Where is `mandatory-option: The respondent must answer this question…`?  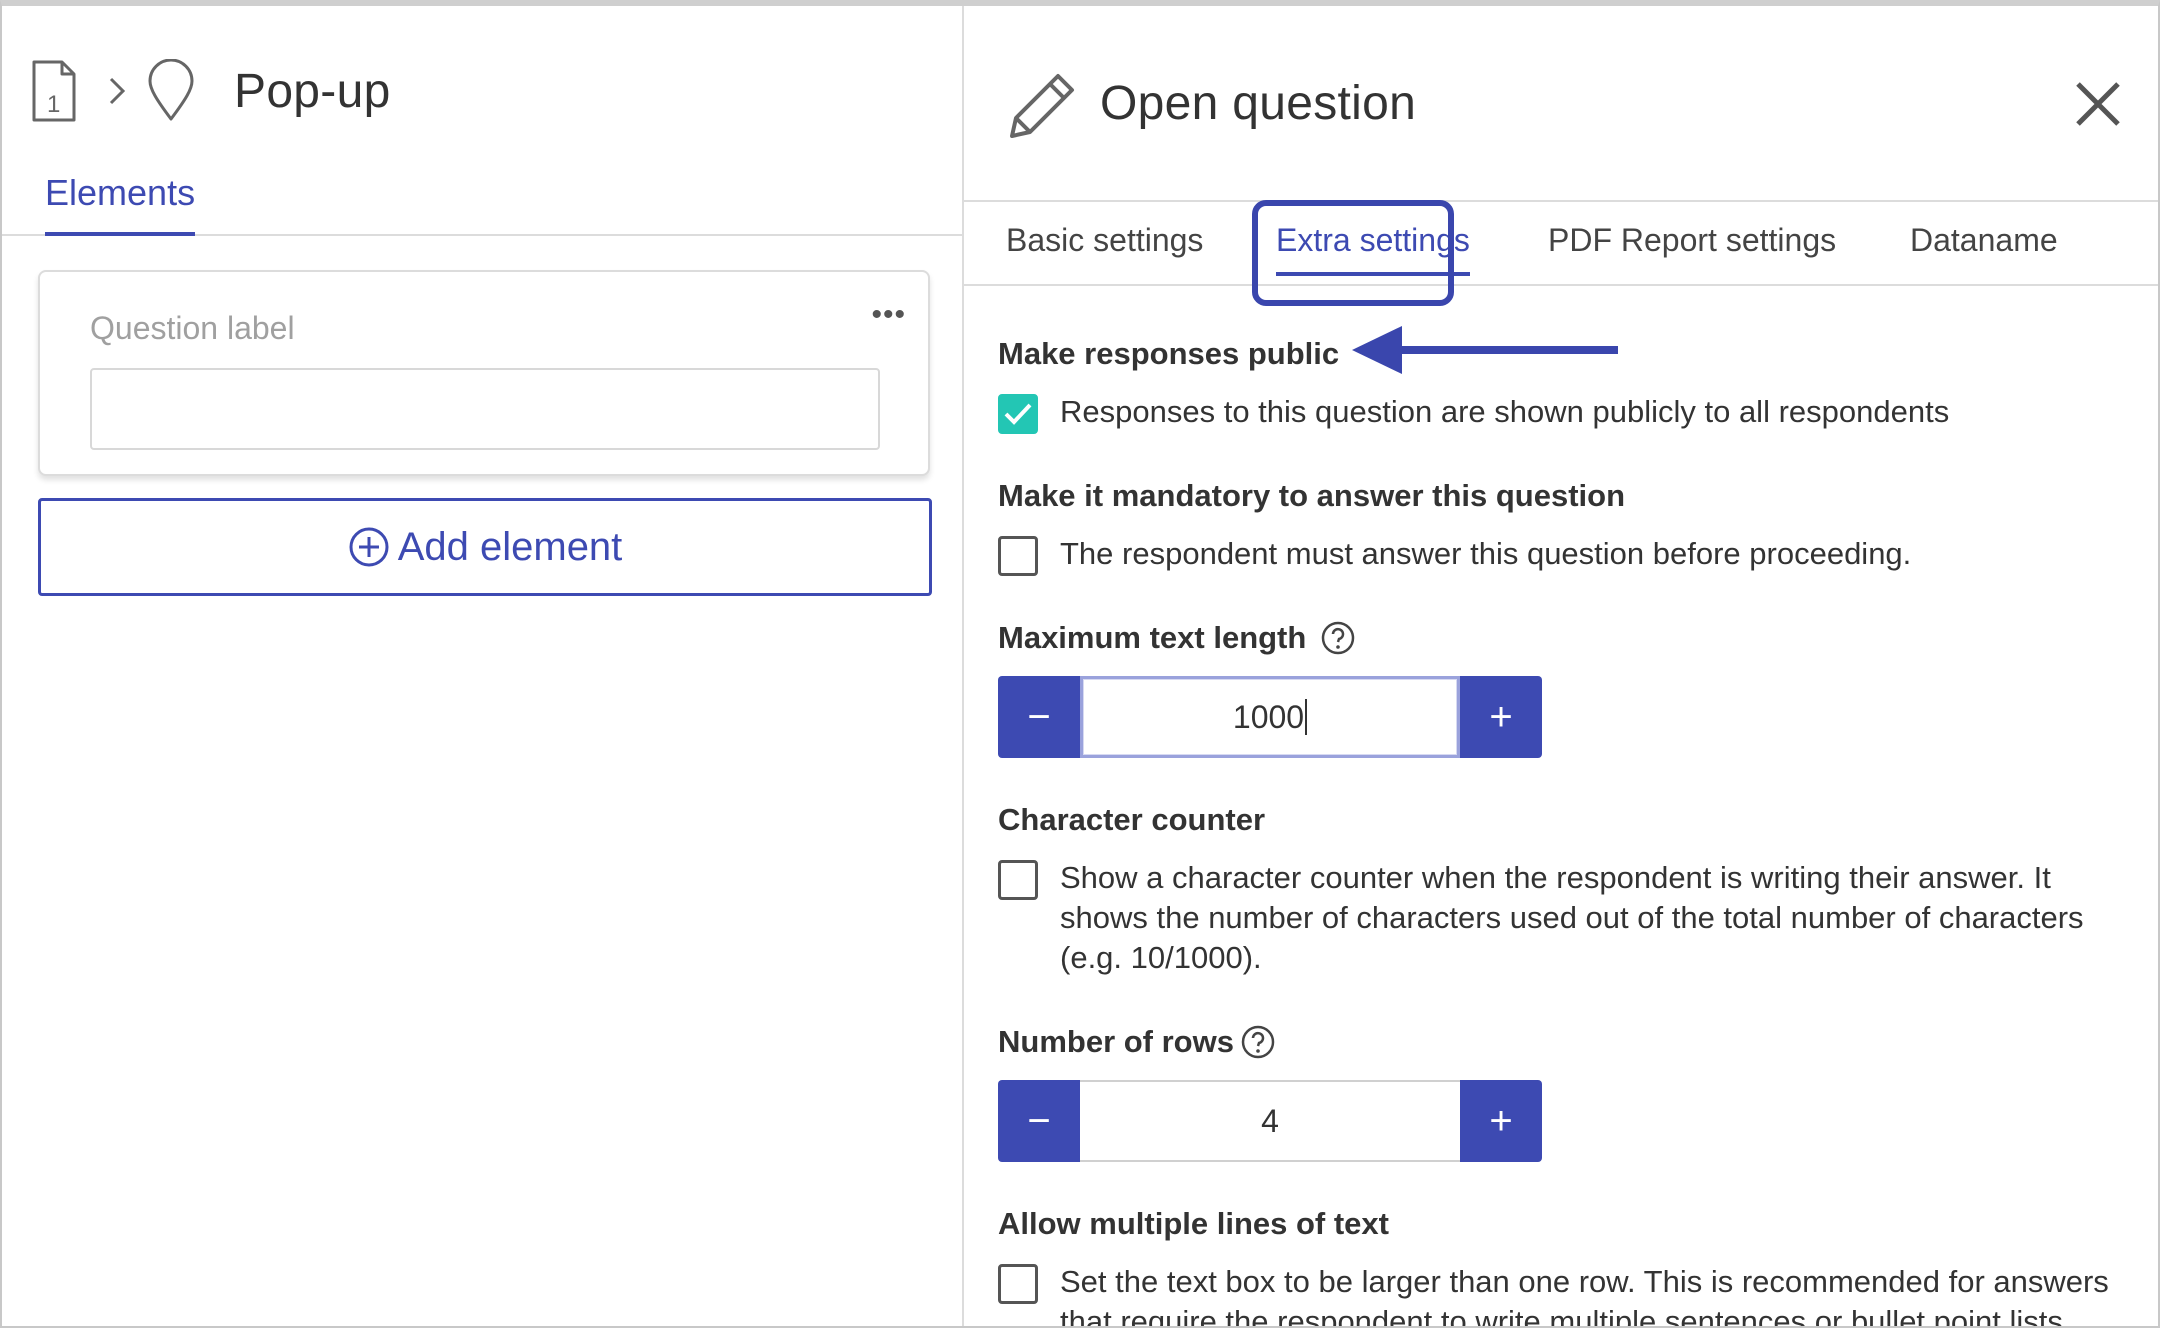
mandatory-option: The respondent must answer this question… is located at coordinates (1559, 555).